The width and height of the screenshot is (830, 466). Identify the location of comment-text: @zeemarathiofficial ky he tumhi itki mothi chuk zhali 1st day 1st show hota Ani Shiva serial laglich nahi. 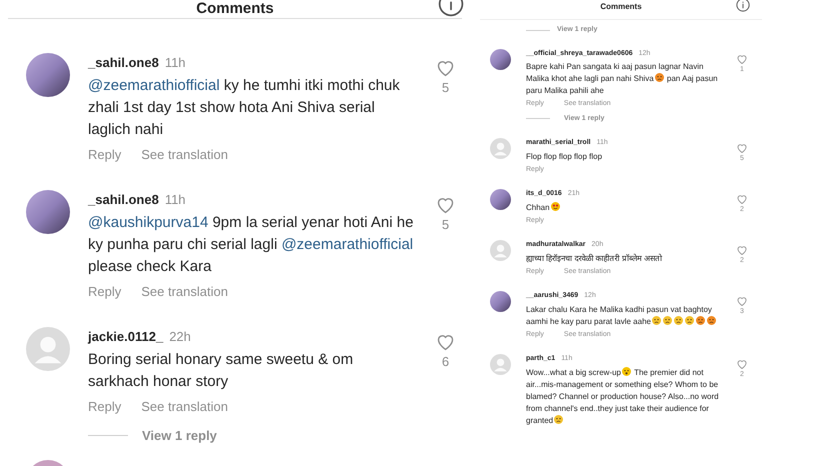
(244, 108).